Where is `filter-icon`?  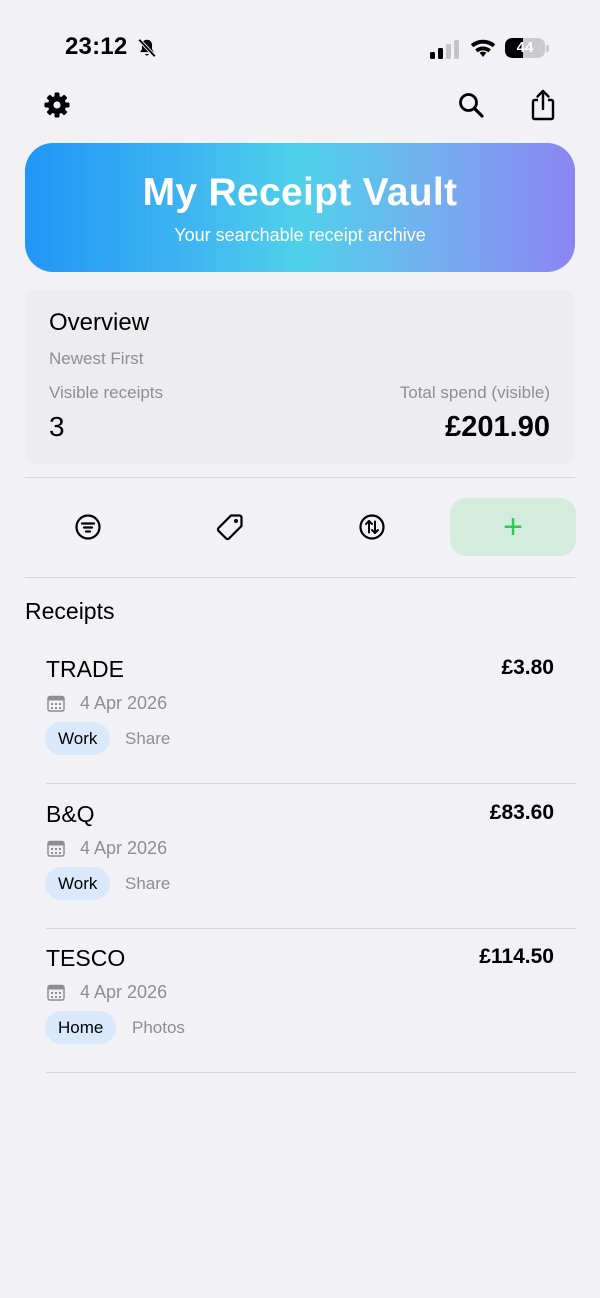
filter-icon is located at coordinates (87, 527).